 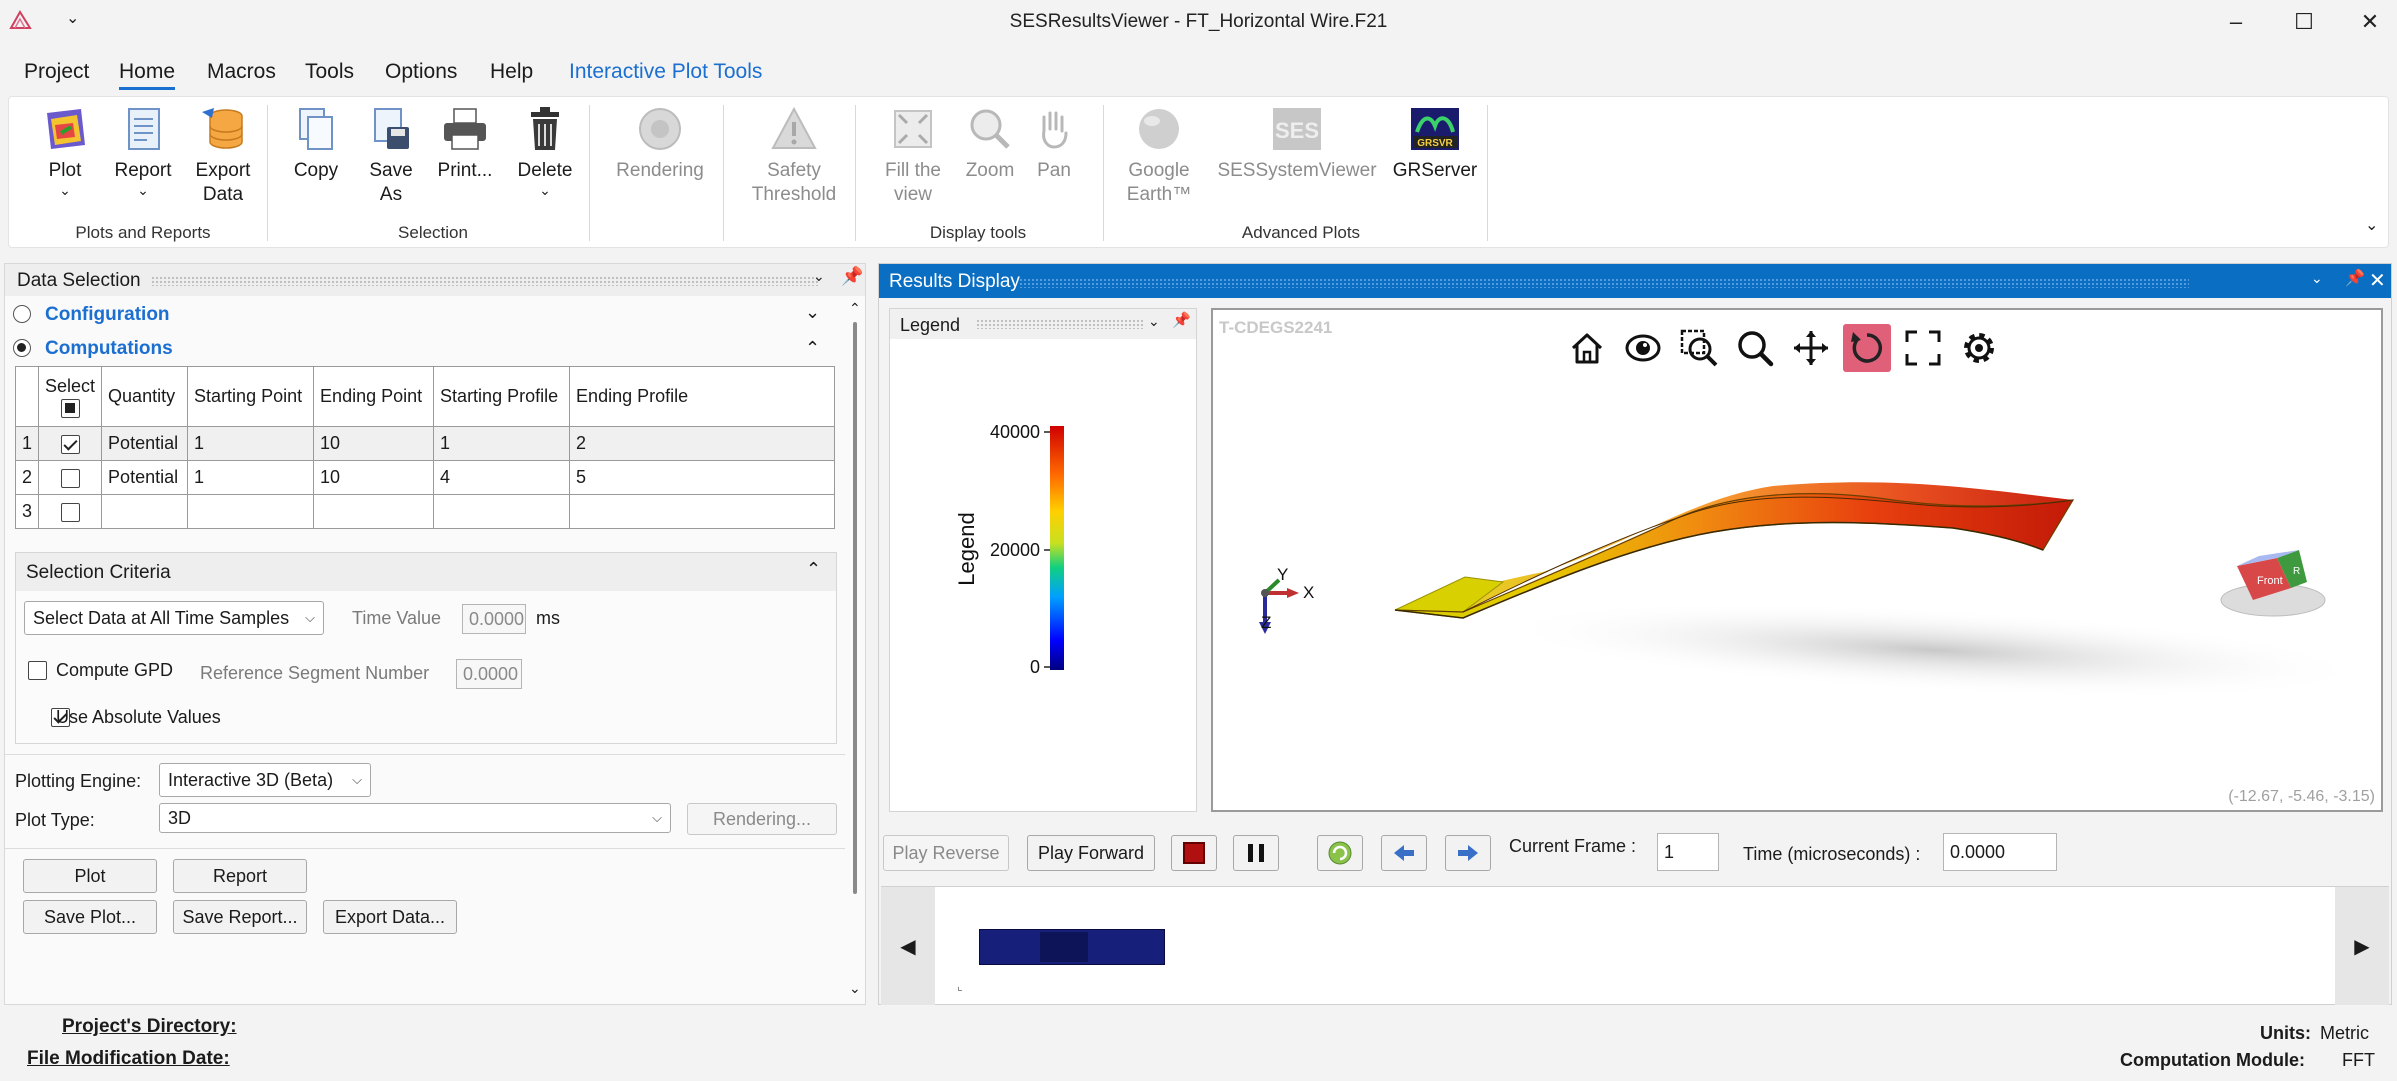 I want to click on save-as-button: Save As, so click(x=391, y=155).